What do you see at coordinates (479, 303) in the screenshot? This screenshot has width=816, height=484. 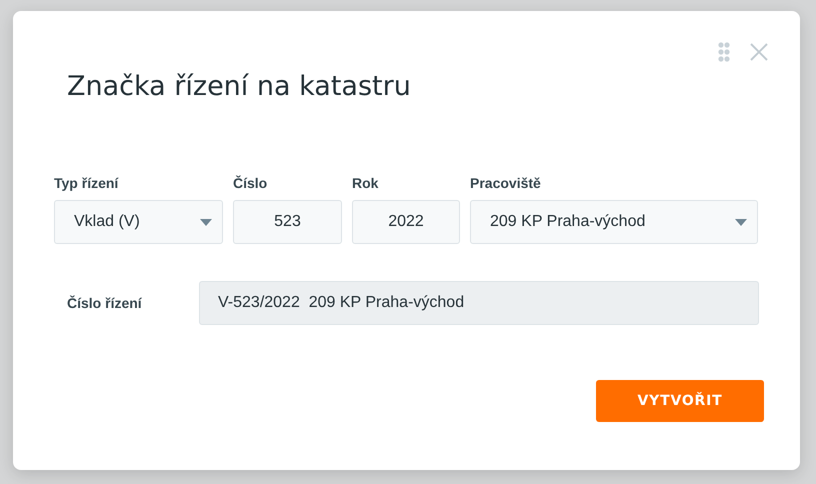 I see `readonly-field: V-523/2022 209 KP Praha-východ` at bounding box center [479, 303].